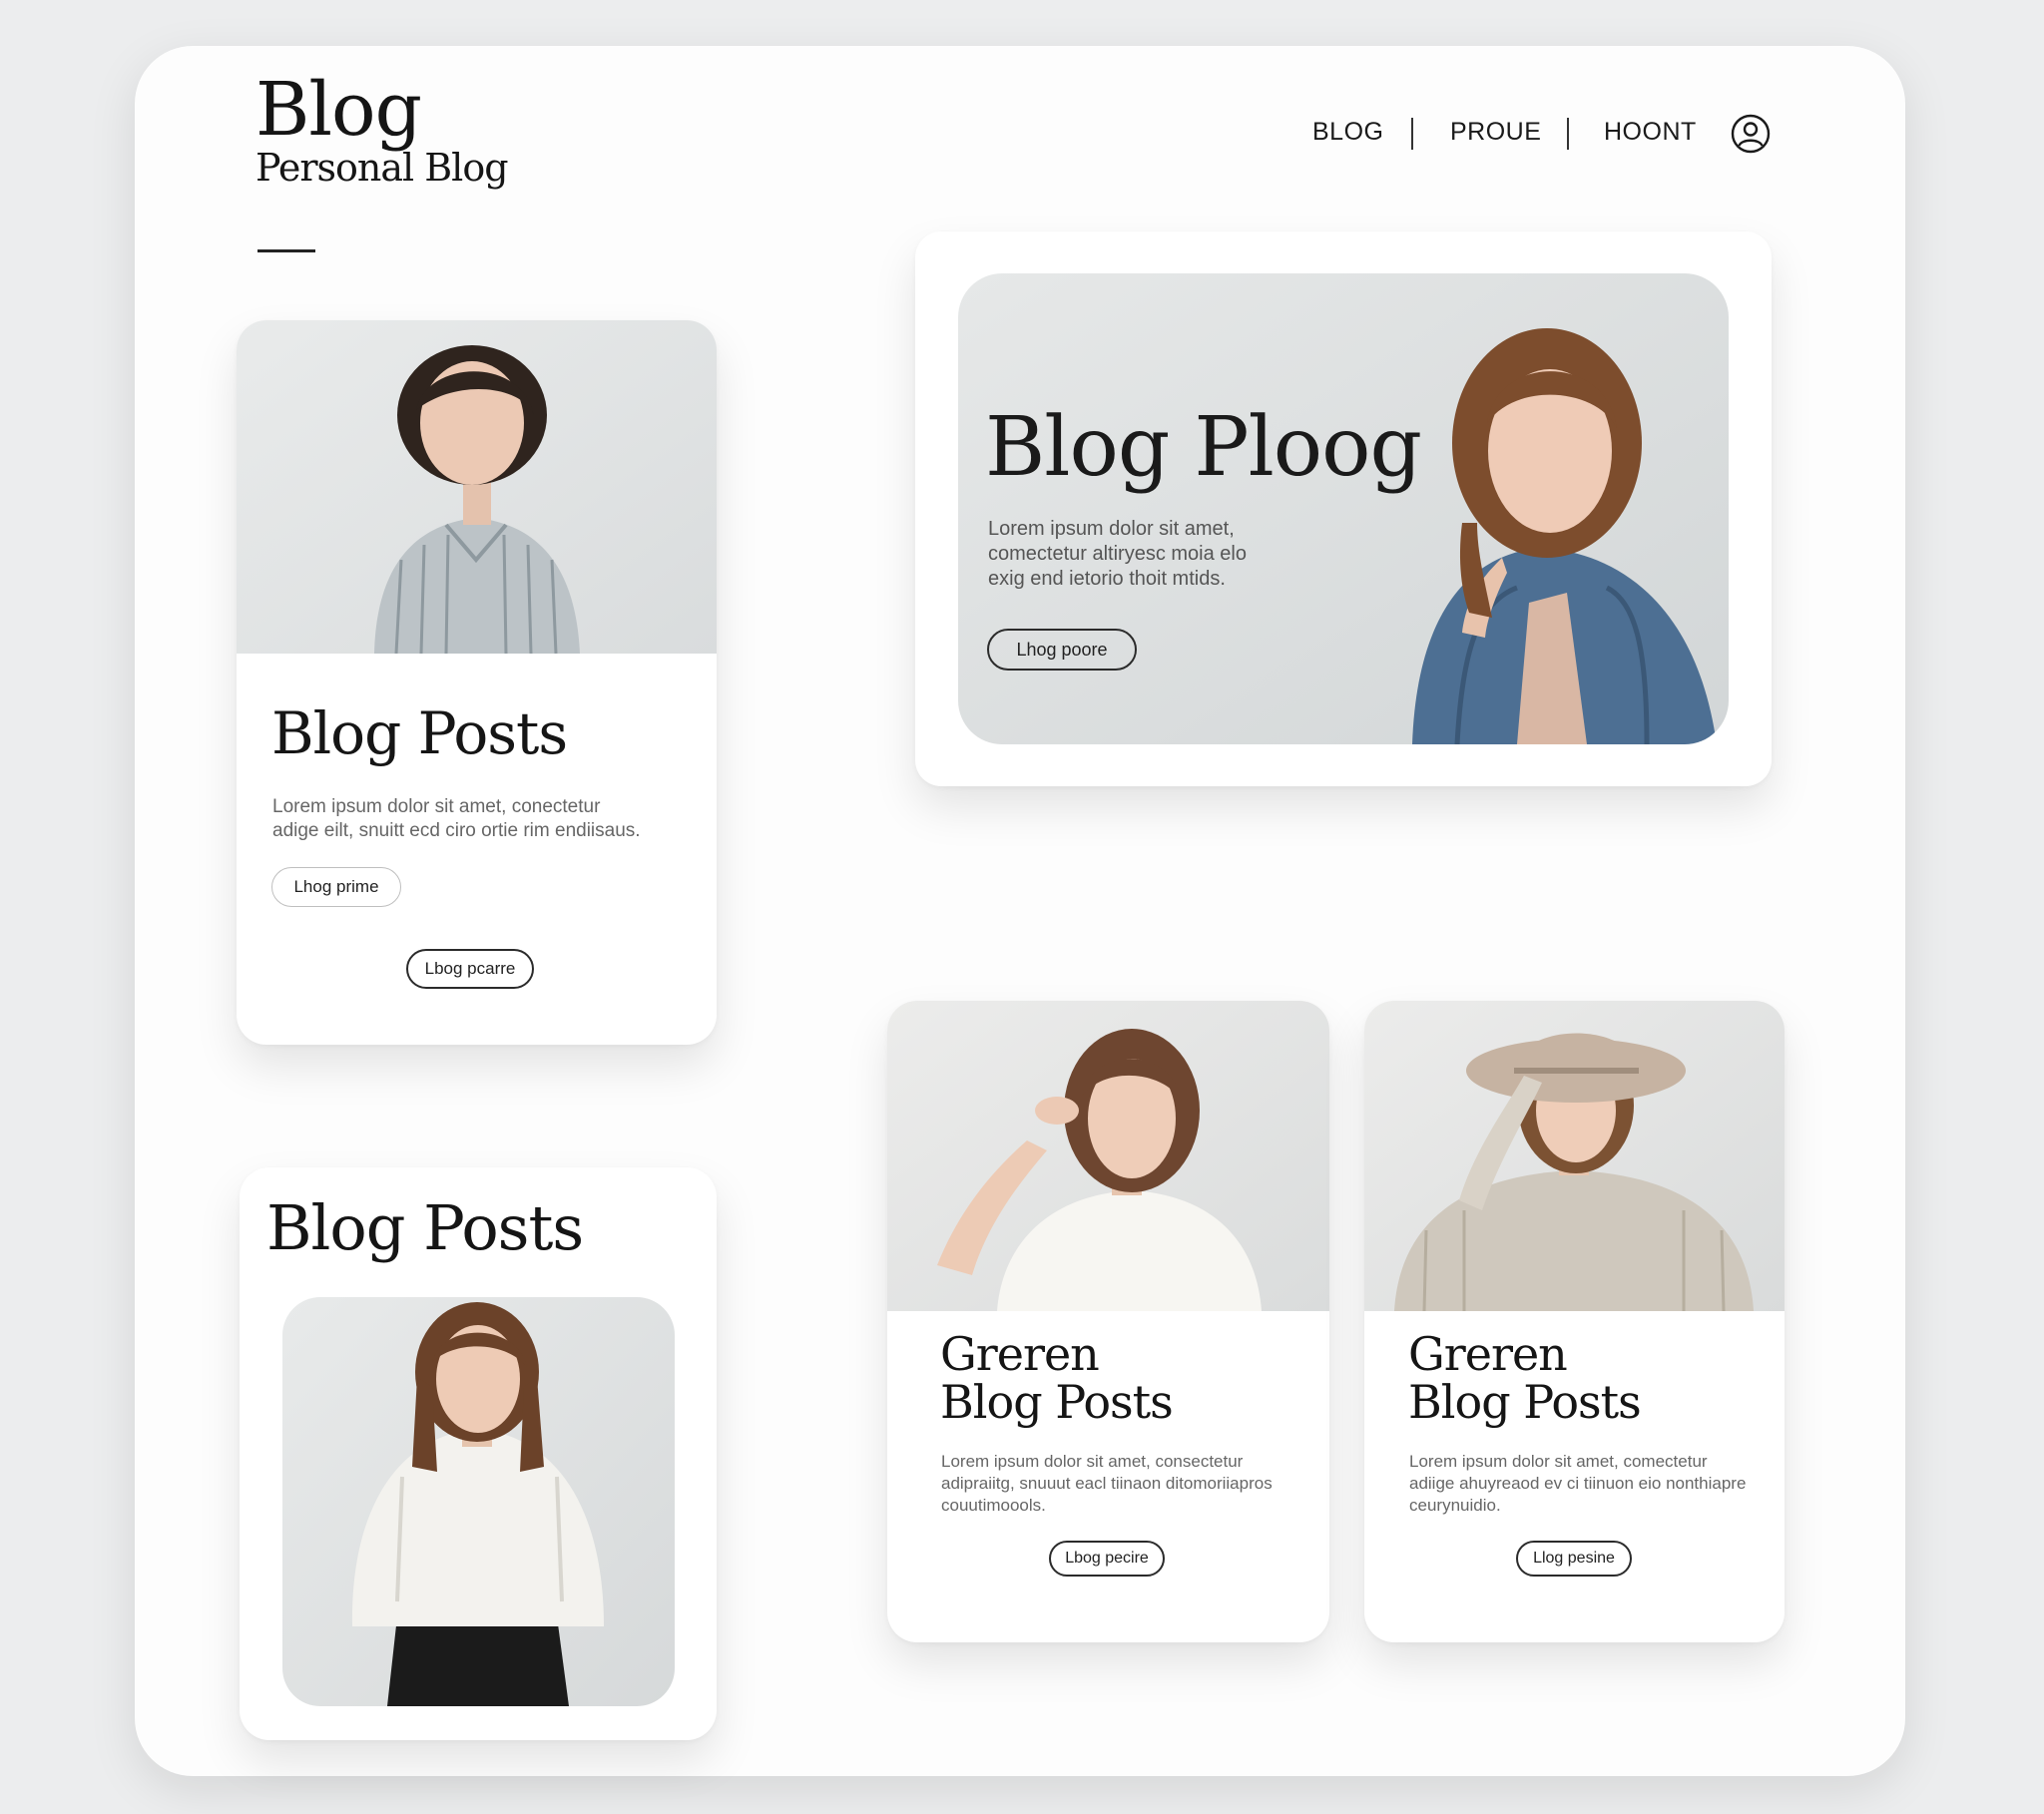  What do you see at coordinates (1574, 1156) in the screenshot?
I see `post-card-4-photo` at bounding box center [1574, 1156].